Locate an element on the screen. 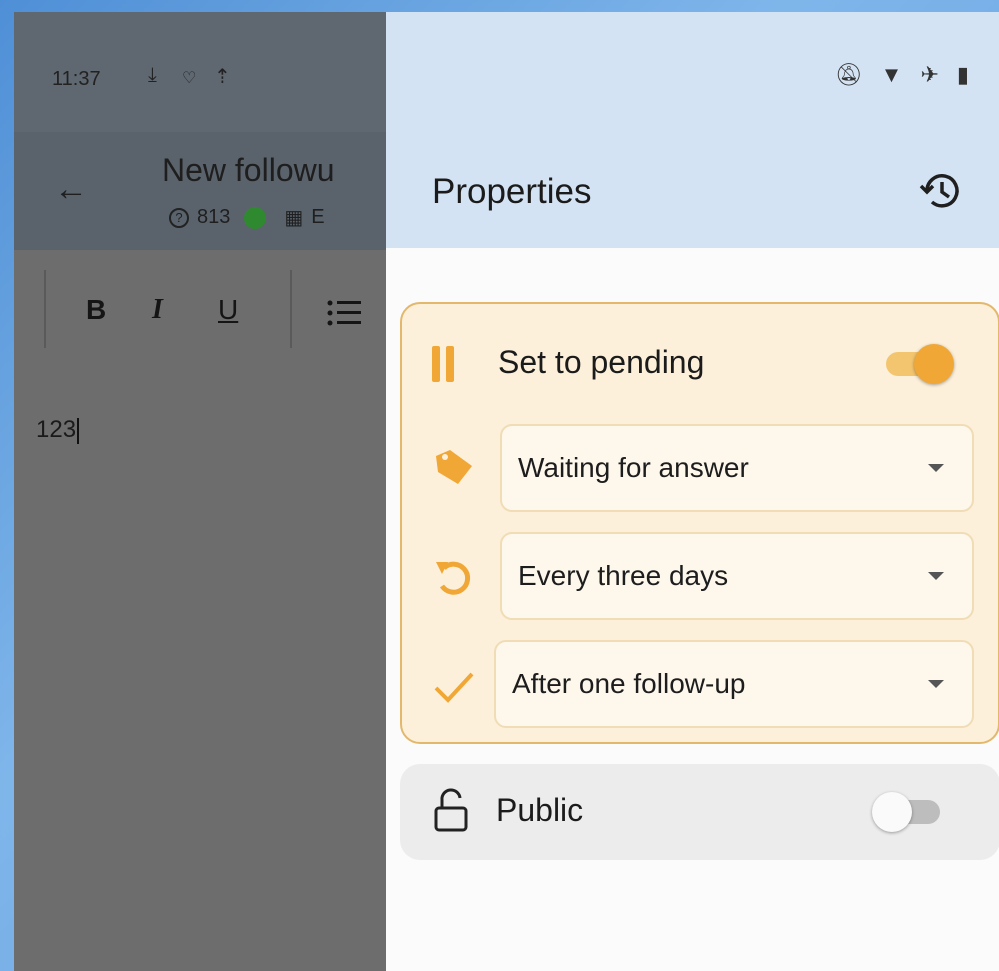 This screenshot has width=999, height=971. status-dot-icon is located at coordinates (255, 217).